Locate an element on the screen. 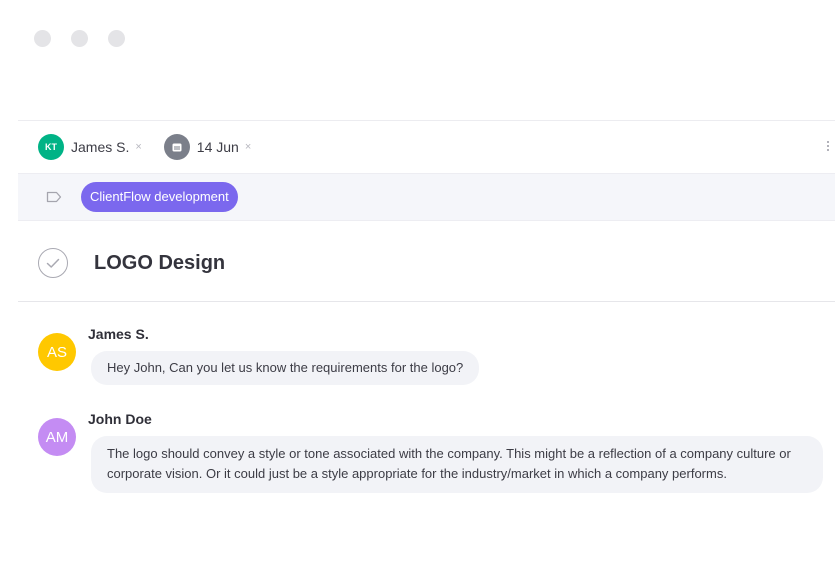 The width and height of the screenshot is (835, 576). due-date-label: 14 Jun is located at coordinates (217, 147).